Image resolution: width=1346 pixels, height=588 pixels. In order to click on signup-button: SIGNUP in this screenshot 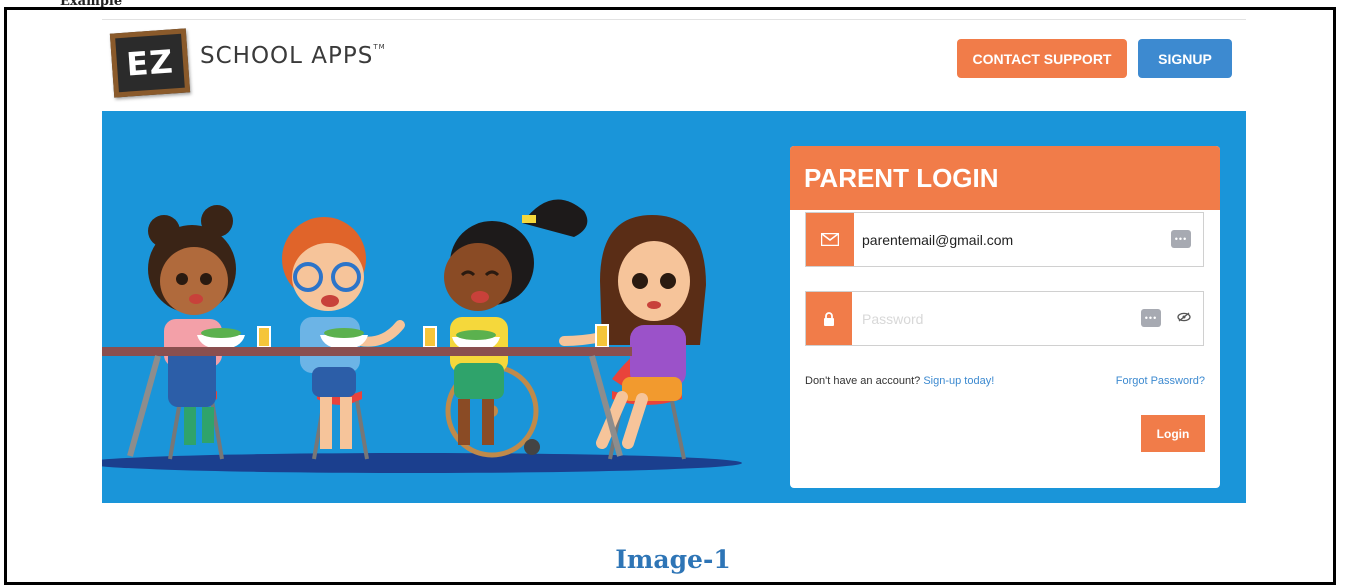, I will do `click(1185, 58)`.